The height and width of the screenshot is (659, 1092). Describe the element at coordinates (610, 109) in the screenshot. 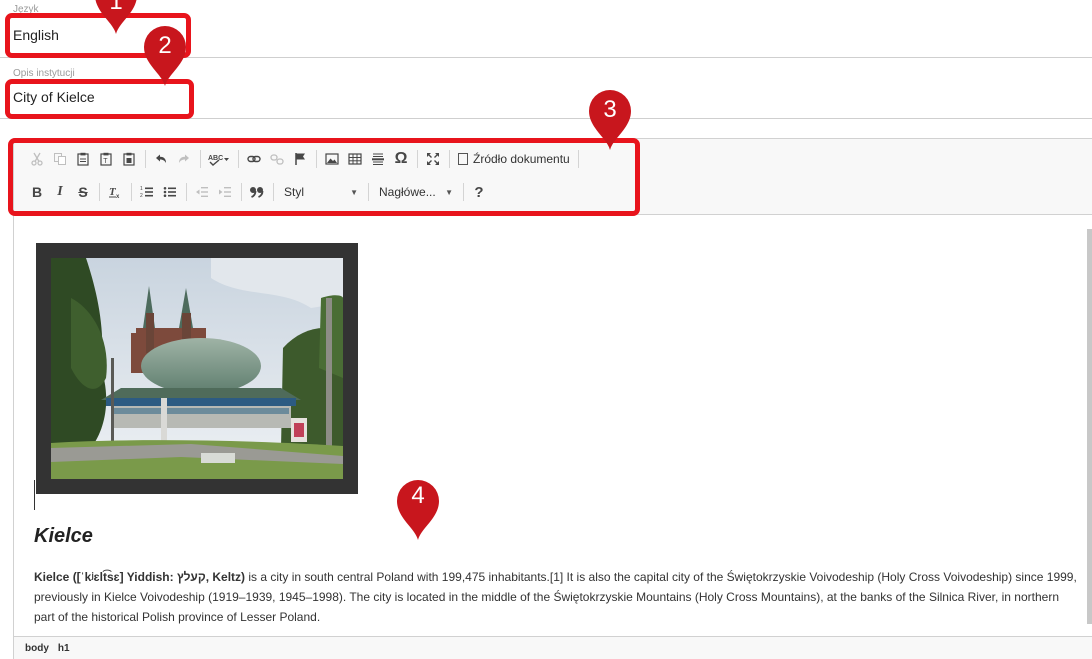

I see `marker-pin-3-label: 3` at that location.